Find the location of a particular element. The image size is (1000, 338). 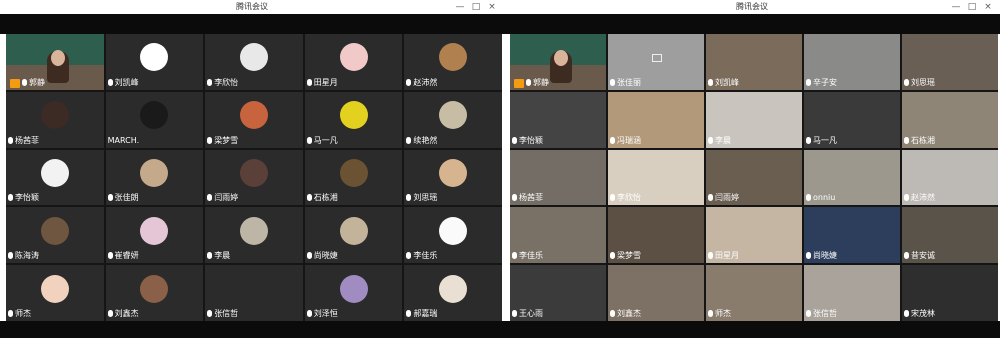

participant-tile: 宋茂林 is located at coordinates (950, 293).